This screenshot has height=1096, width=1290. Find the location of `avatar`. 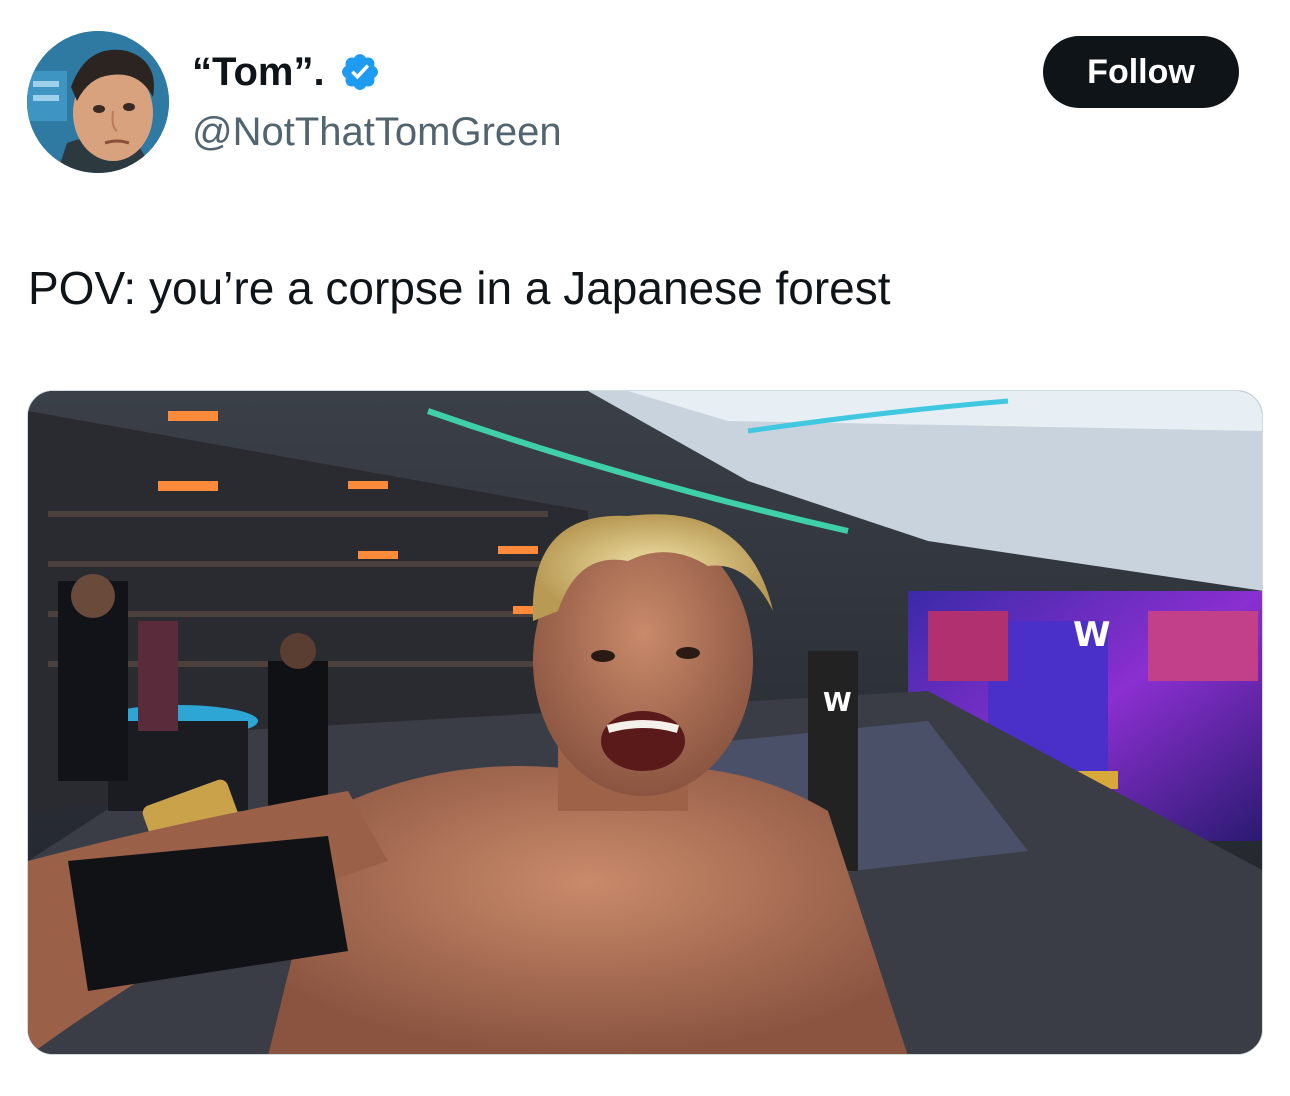

avatar is located at coordinates (98, 102).